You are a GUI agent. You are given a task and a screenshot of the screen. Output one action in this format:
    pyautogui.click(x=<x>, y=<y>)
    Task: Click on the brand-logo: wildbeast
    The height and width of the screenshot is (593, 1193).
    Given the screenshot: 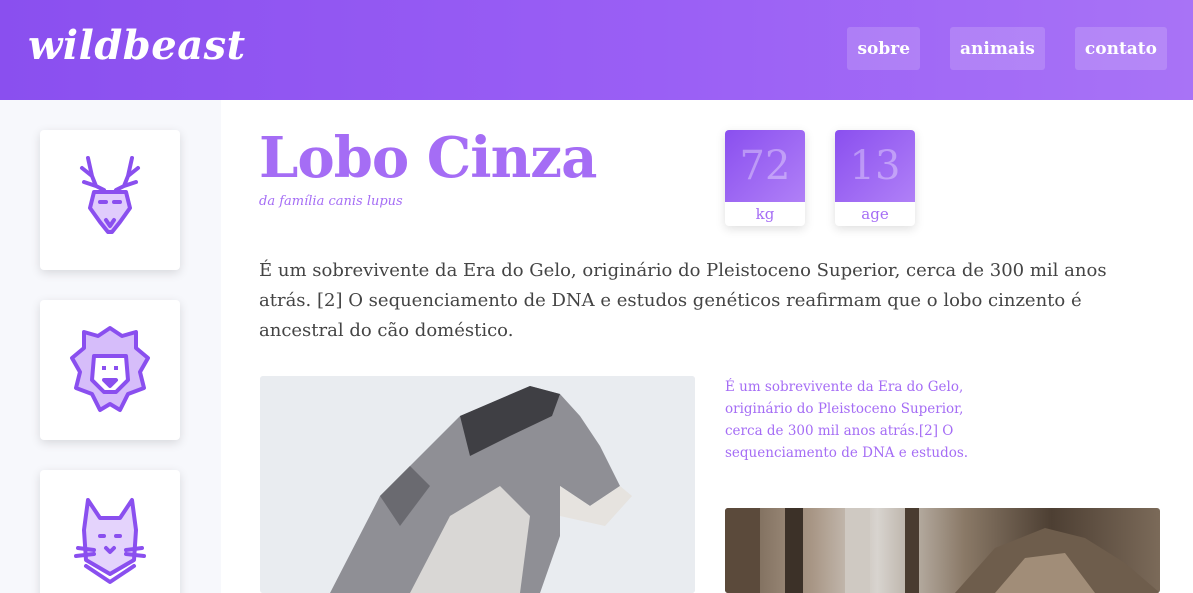 What is the action you would take?
    pyautogui.click(x=137, y=45)
    